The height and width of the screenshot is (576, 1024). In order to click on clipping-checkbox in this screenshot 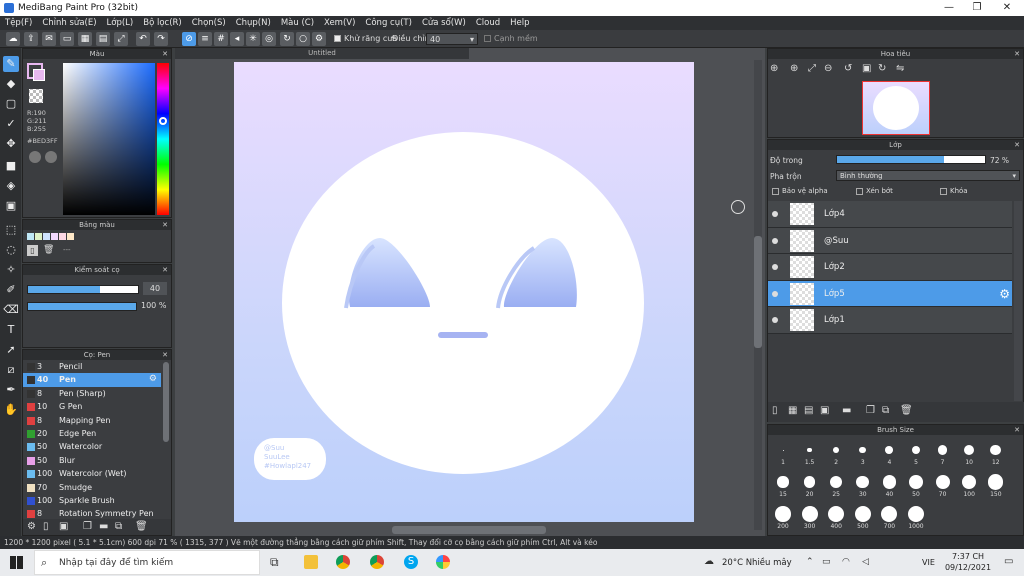, I will do `click(859, 191)`.